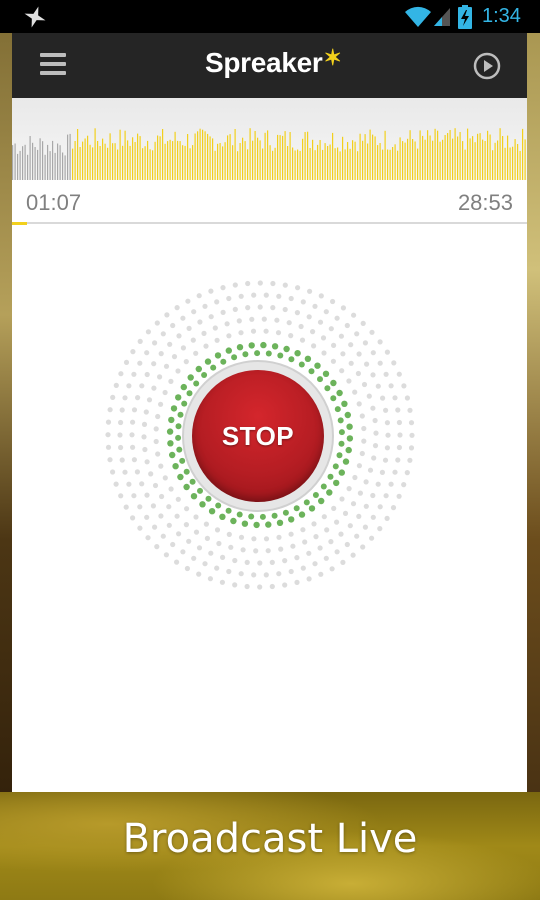 The height and width of the screenshot is (900, 540). I want to click on stop-button: STOP, so click(258, 436).